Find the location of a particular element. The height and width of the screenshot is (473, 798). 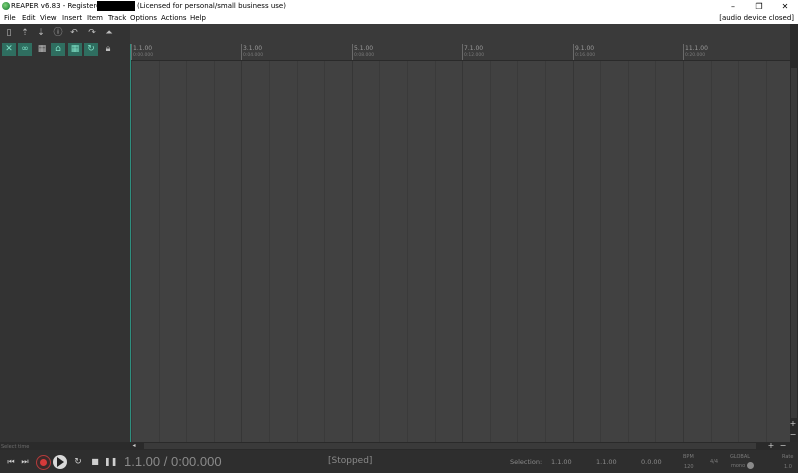

ruler-measure-label: 9.1.00 is located at coordinates (585, 48).